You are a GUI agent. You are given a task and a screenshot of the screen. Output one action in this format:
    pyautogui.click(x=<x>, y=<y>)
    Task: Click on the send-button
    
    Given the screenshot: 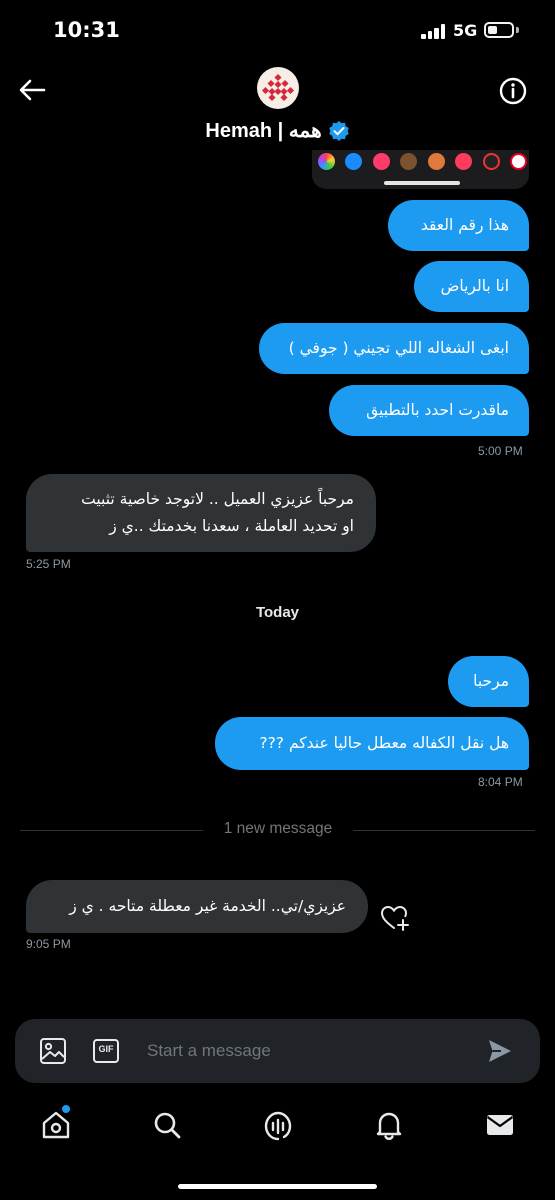 What is the action you would take?
    pyautogui.click(x=500, y=1051)
    